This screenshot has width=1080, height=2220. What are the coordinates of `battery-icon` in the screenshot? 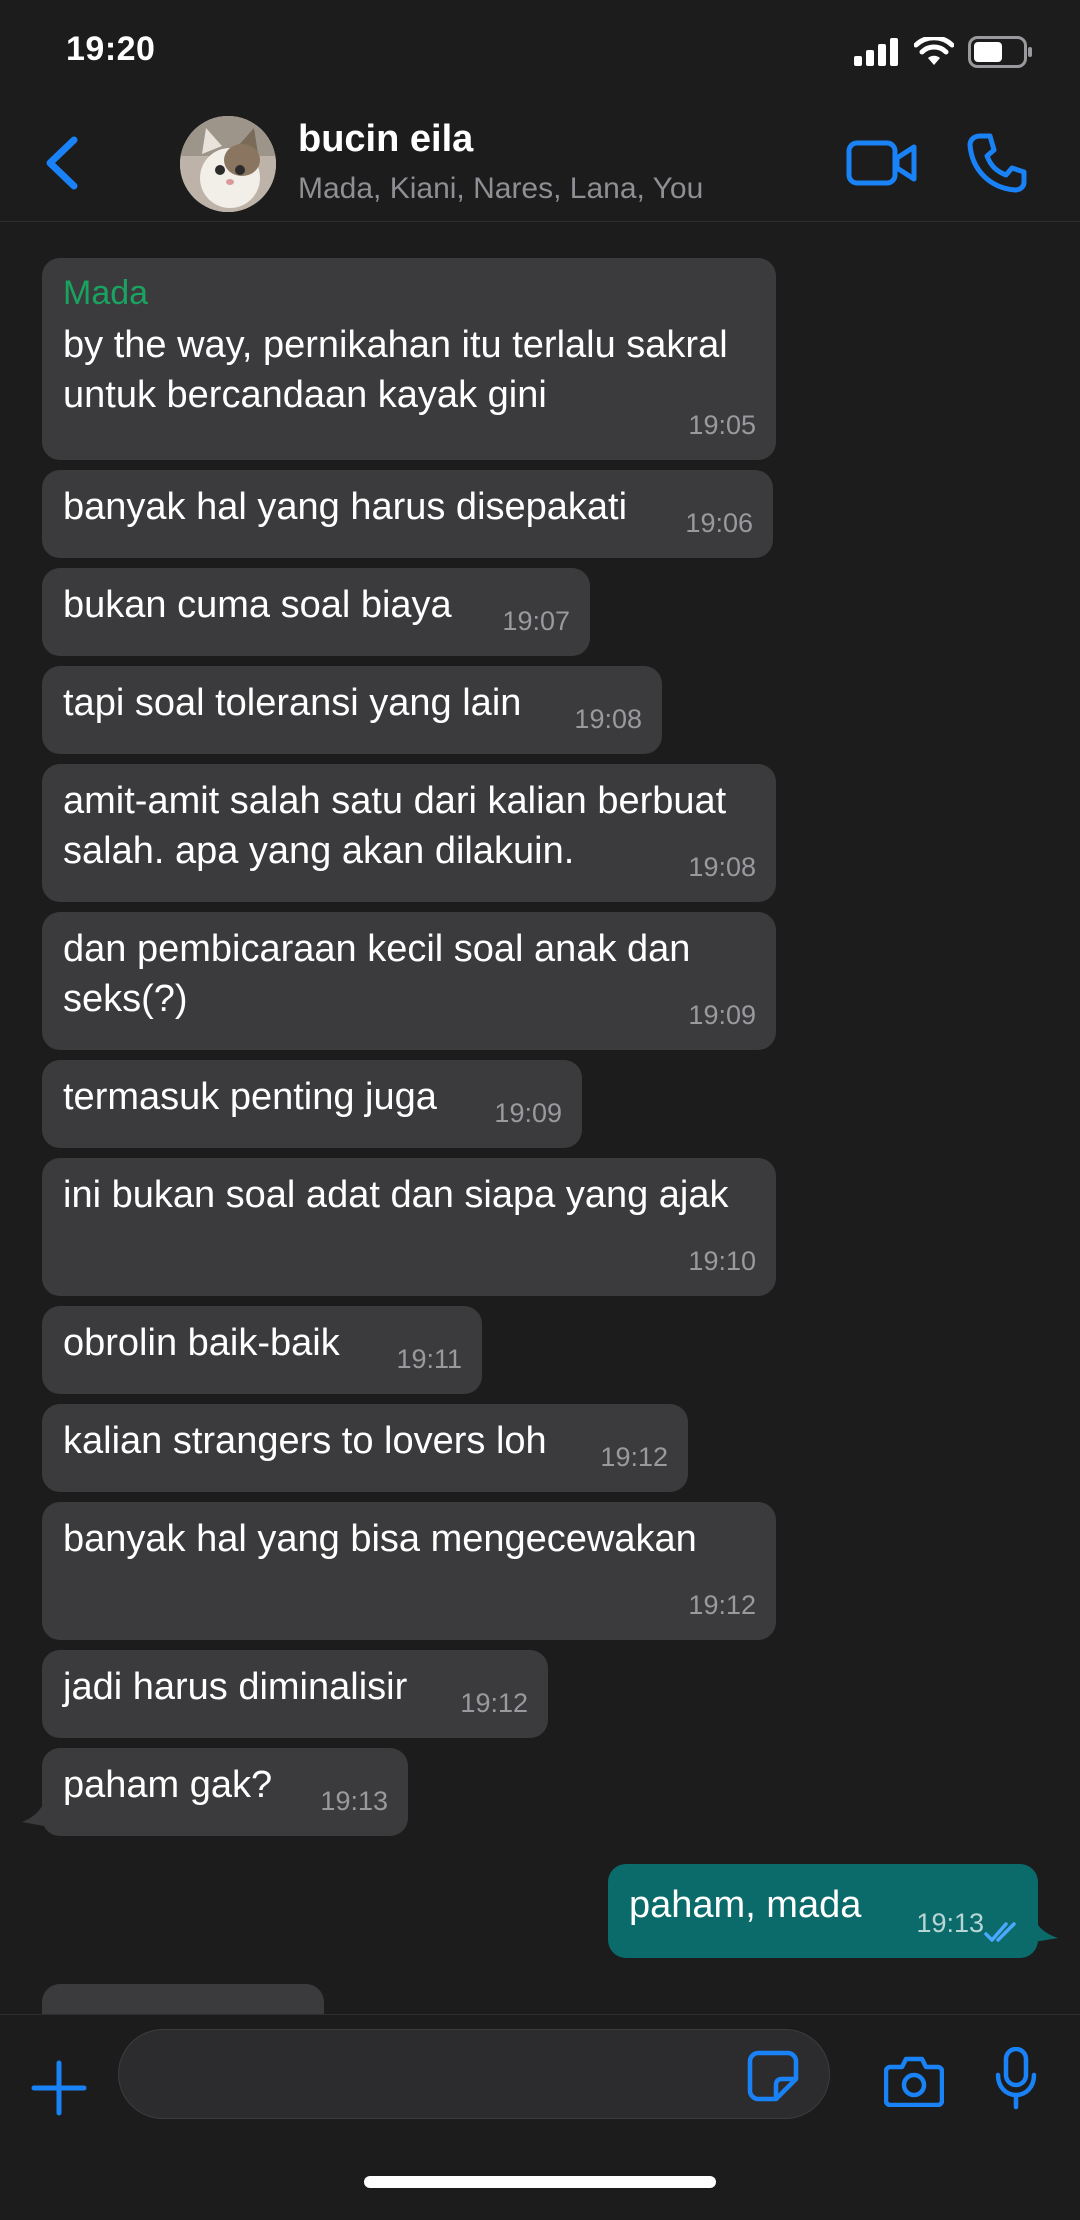 It's located at (1000, 52).